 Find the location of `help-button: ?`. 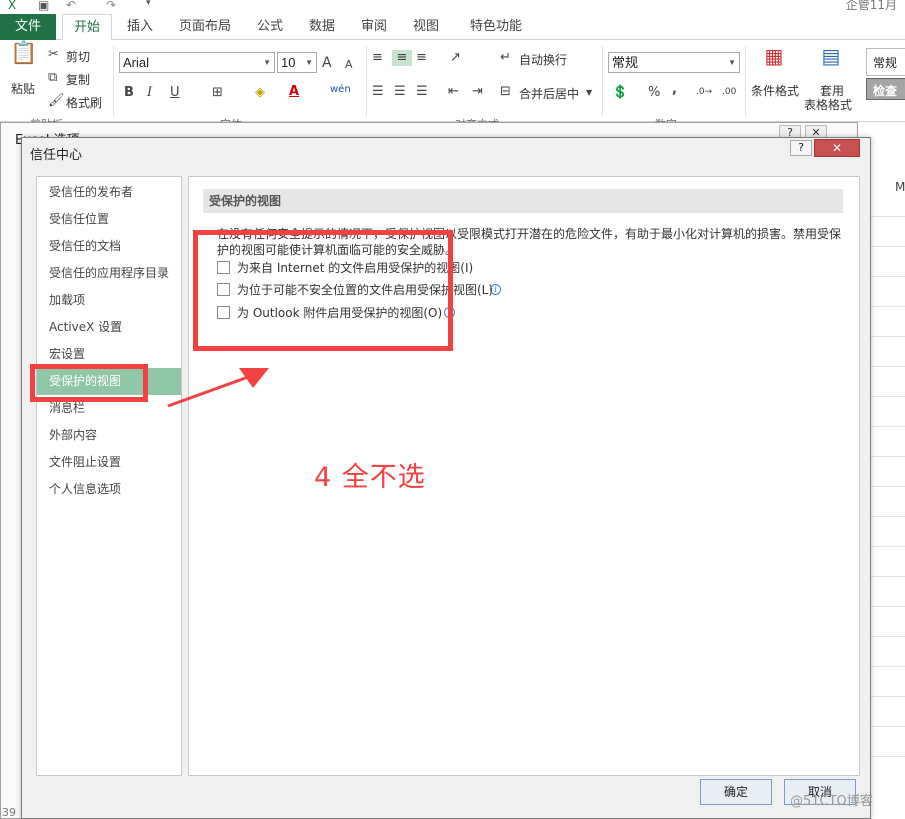

help-button: ? is located at coordinates (801, 148).